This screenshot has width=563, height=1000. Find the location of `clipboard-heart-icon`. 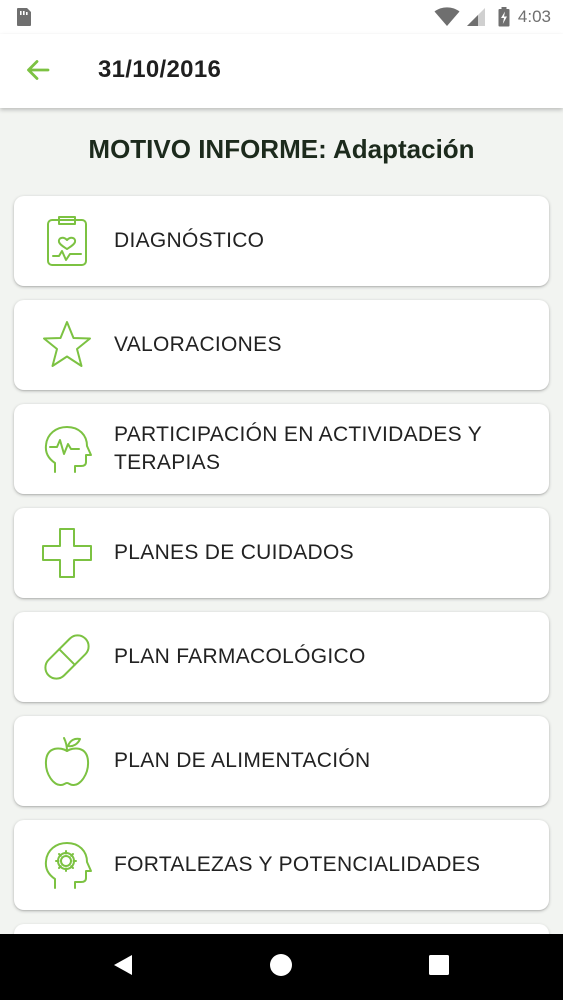

clipboard-heart-icon is located at coordinates (67, 241).